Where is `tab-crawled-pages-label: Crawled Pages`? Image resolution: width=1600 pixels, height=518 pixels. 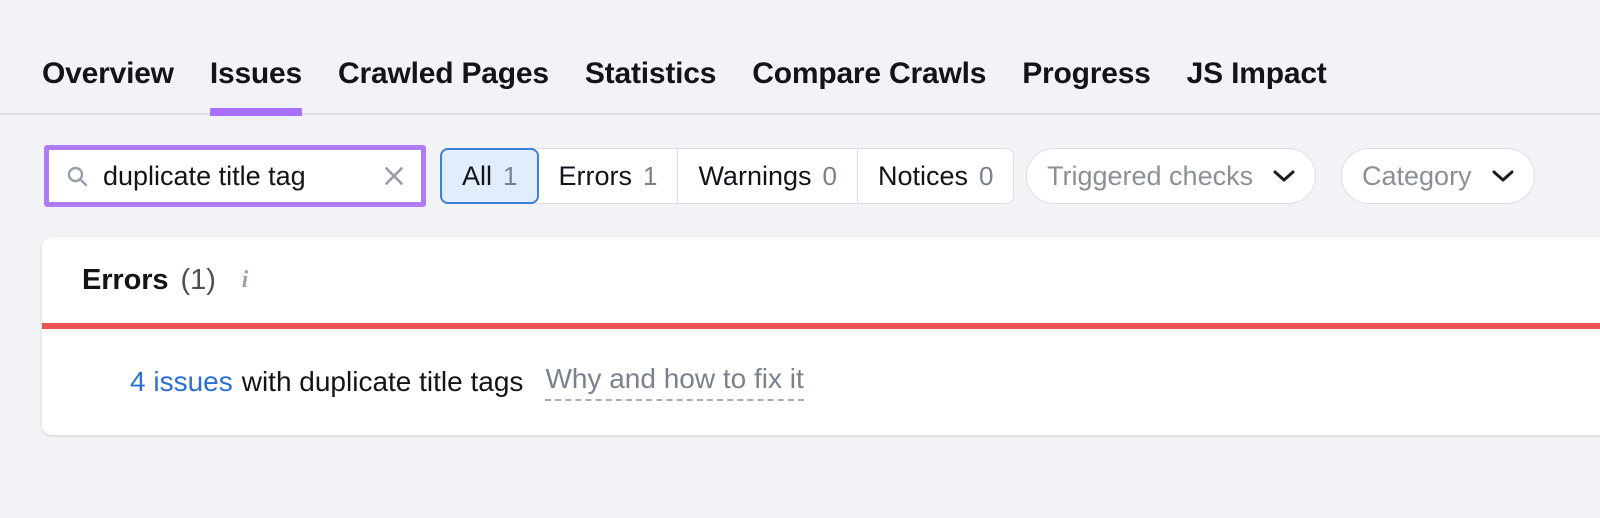 tab-crawled-pages-label: Crawled Pages is located at coordinates (443, 73).